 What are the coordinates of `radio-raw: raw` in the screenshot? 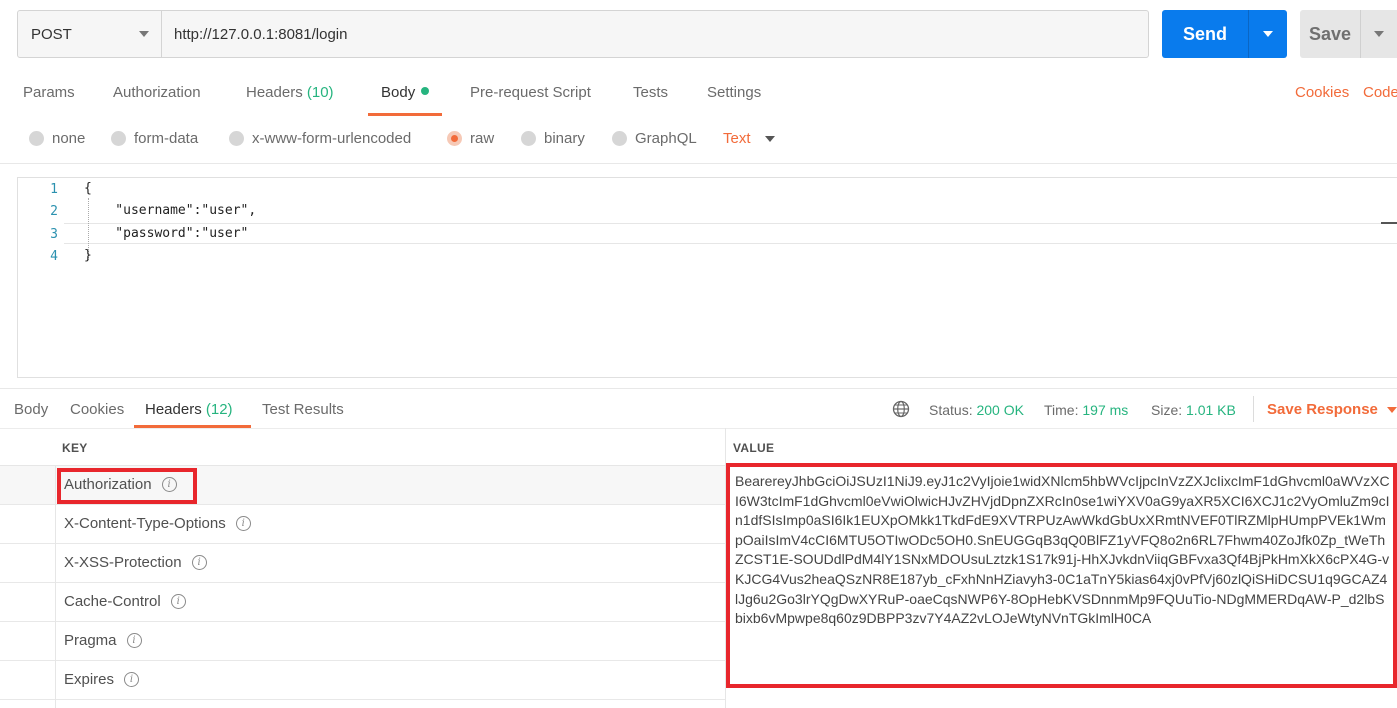 It's located at (470, 138).